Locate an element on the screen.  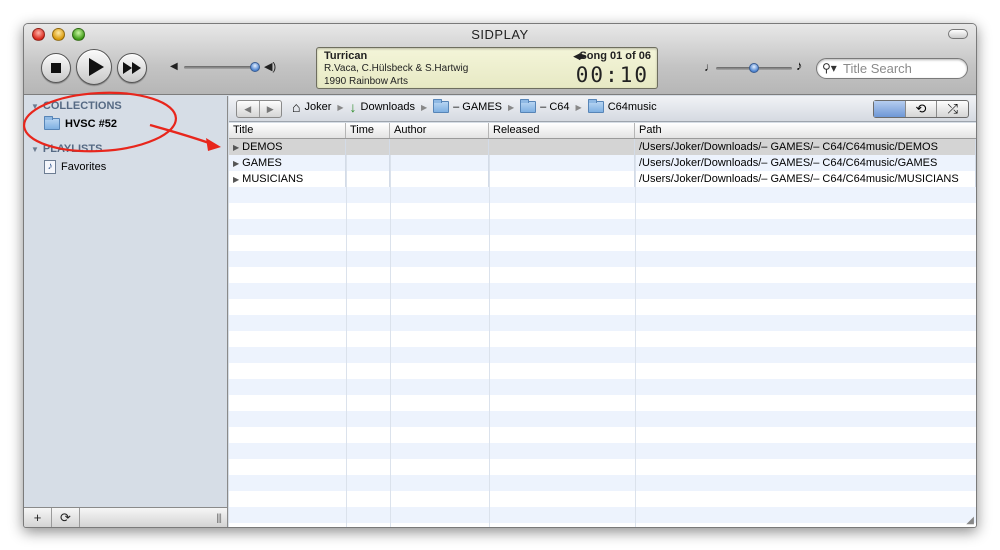
sidebar-item-hvsc: HVSC #52 is located at coordinates (80, 123).